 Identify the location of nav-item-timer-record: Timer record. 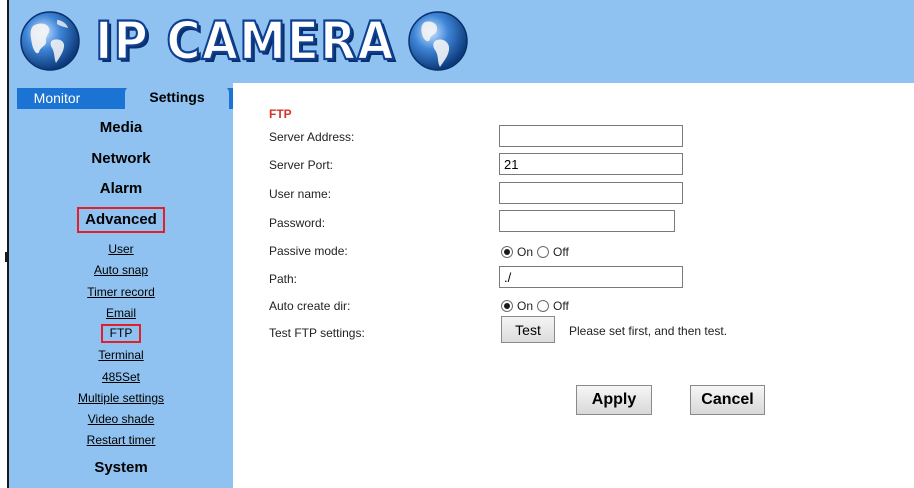
(121, 292).